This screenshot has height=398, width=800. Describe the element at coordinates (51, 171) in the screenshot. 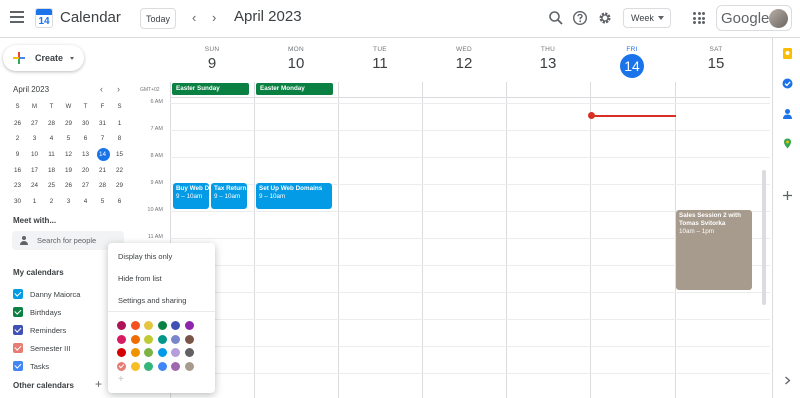

I see `mini-calendar-day: 18` at that location.